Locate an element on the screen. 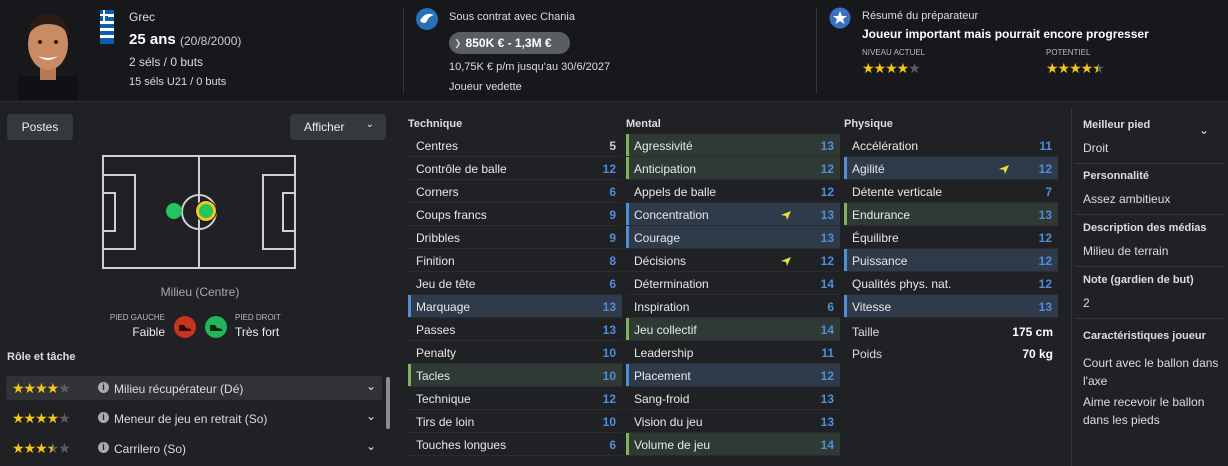  attribute-row: Détermination 14 is located at coordinates (733, 283).